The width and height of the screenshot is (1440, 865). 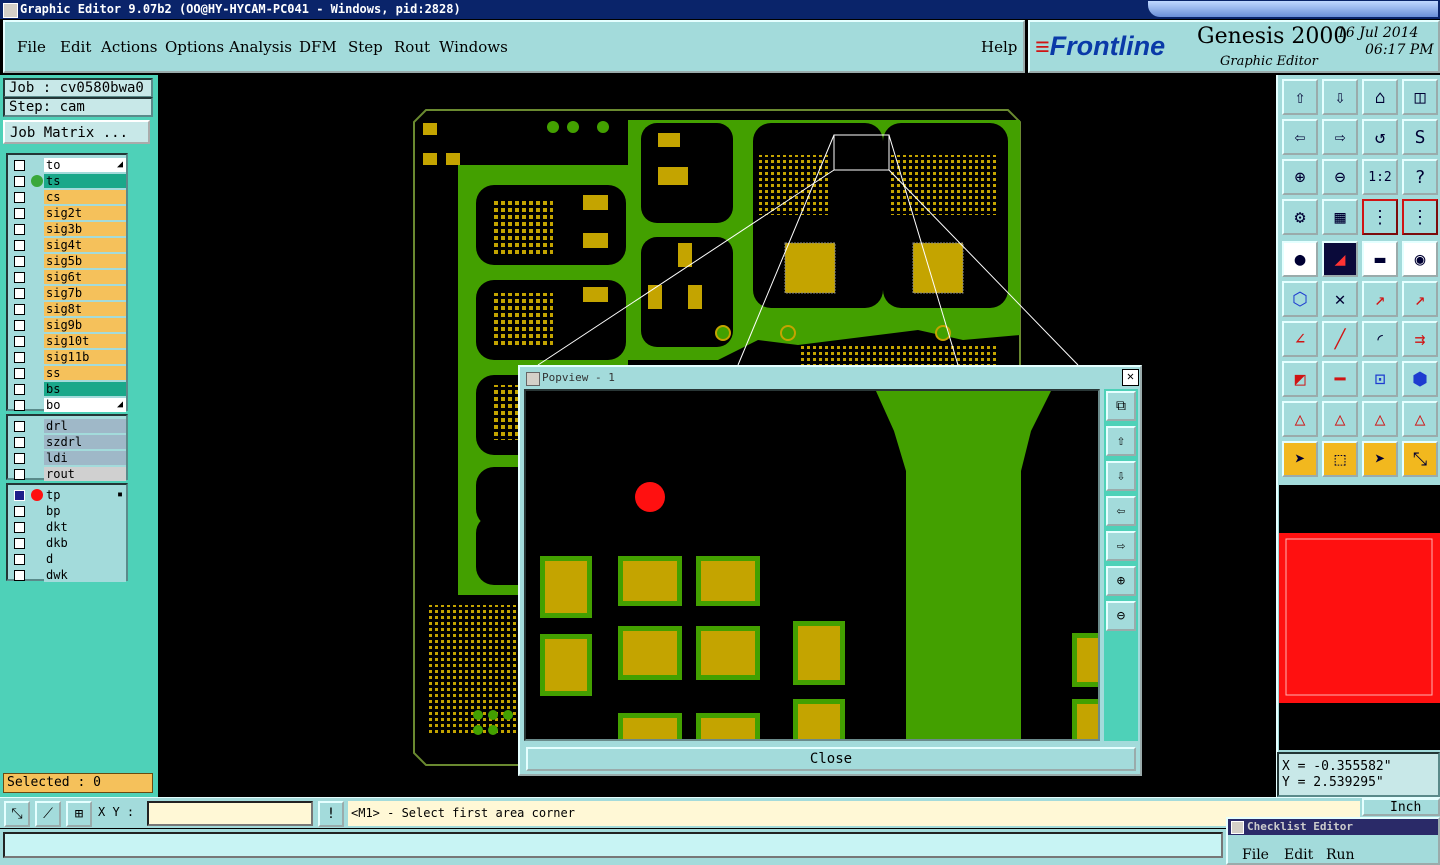 What do you see at coordinates (999, 47) in the screenshot?
I see `menu-help: Help` at bounding box center [999, 47].